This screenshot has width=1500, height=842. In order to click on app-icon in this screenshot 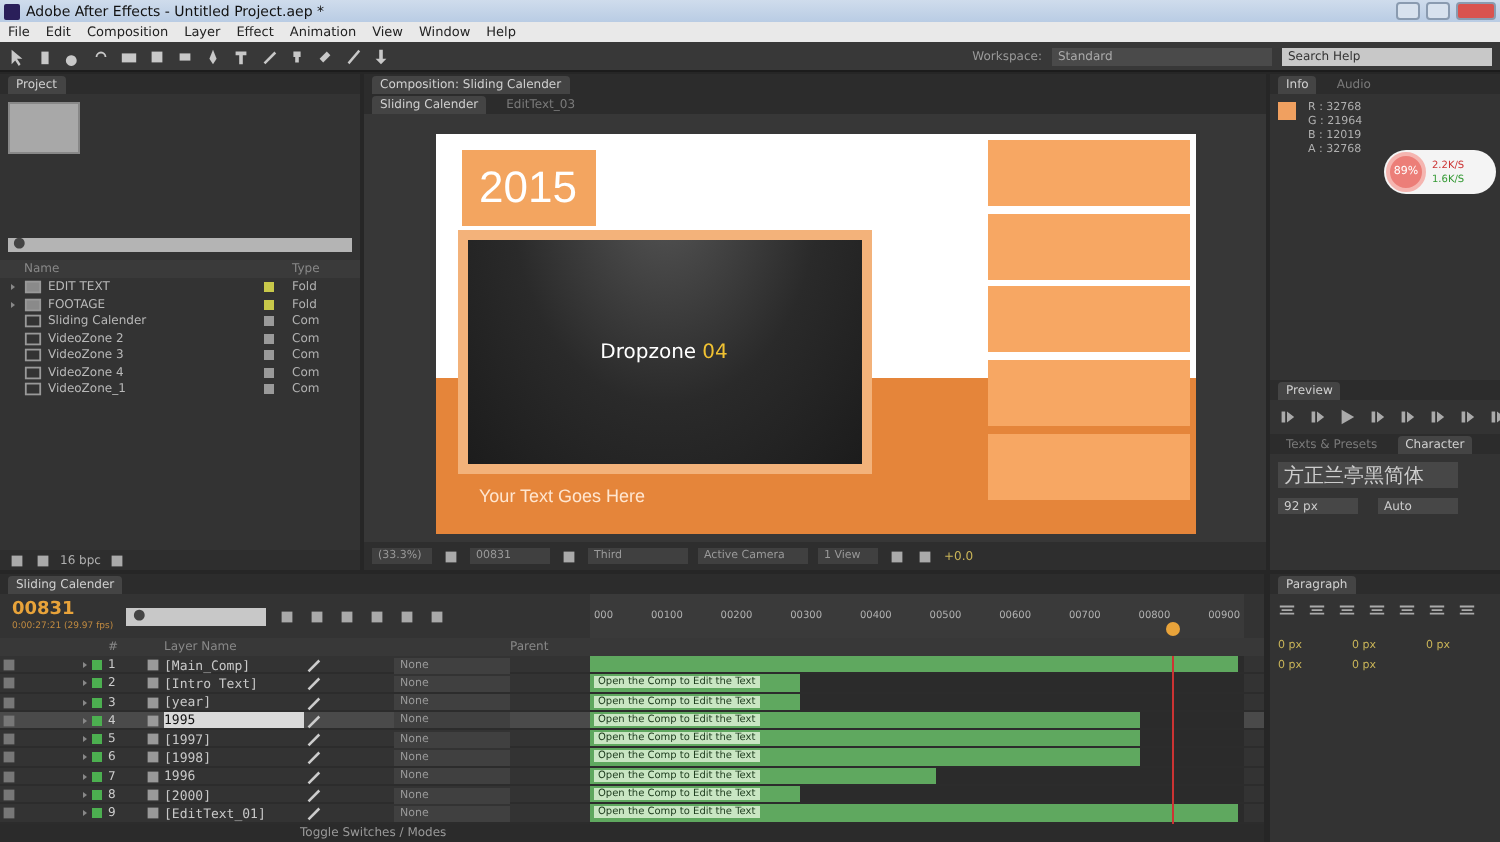, I will do `click(12, 11)`.